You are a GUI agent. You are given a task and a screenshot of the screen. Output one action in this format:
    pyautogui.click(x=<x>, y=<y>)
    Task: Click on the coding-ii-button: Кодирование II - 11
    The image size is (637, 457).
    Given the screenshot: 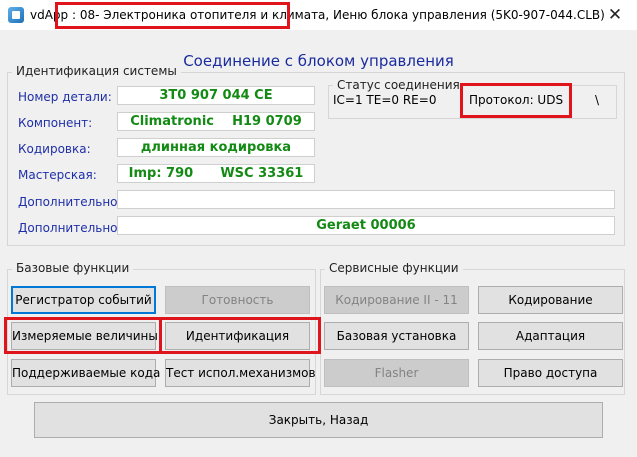 What is the action you would take?
    pyautogui.click(x=396, y=300)
    